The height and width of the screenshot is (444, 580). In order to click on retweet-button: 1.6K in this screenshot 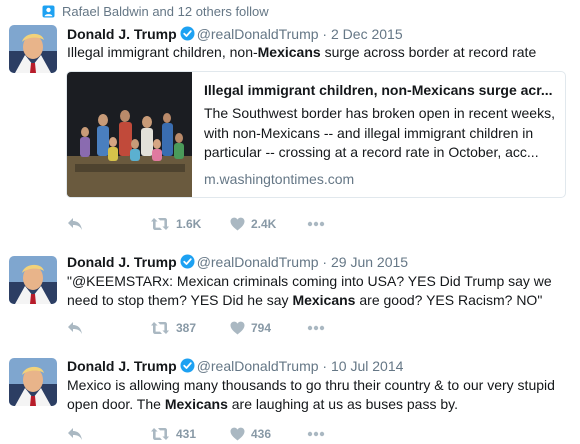, I will do `click(175, 224)`.